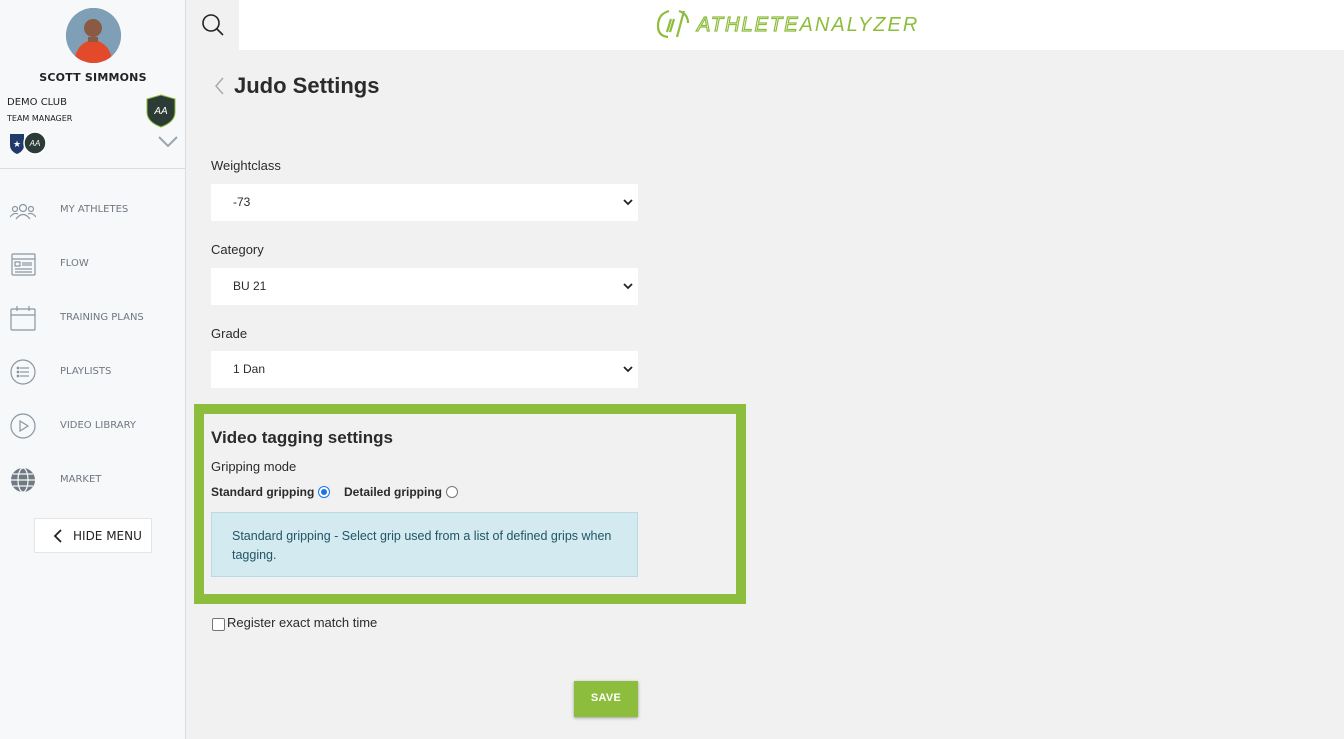  What do you see at coordinates (98, 425) in the screenshot?
I see `sidebar-item-label: VIDEO LIBRARY` at bounding box center [98, 425].